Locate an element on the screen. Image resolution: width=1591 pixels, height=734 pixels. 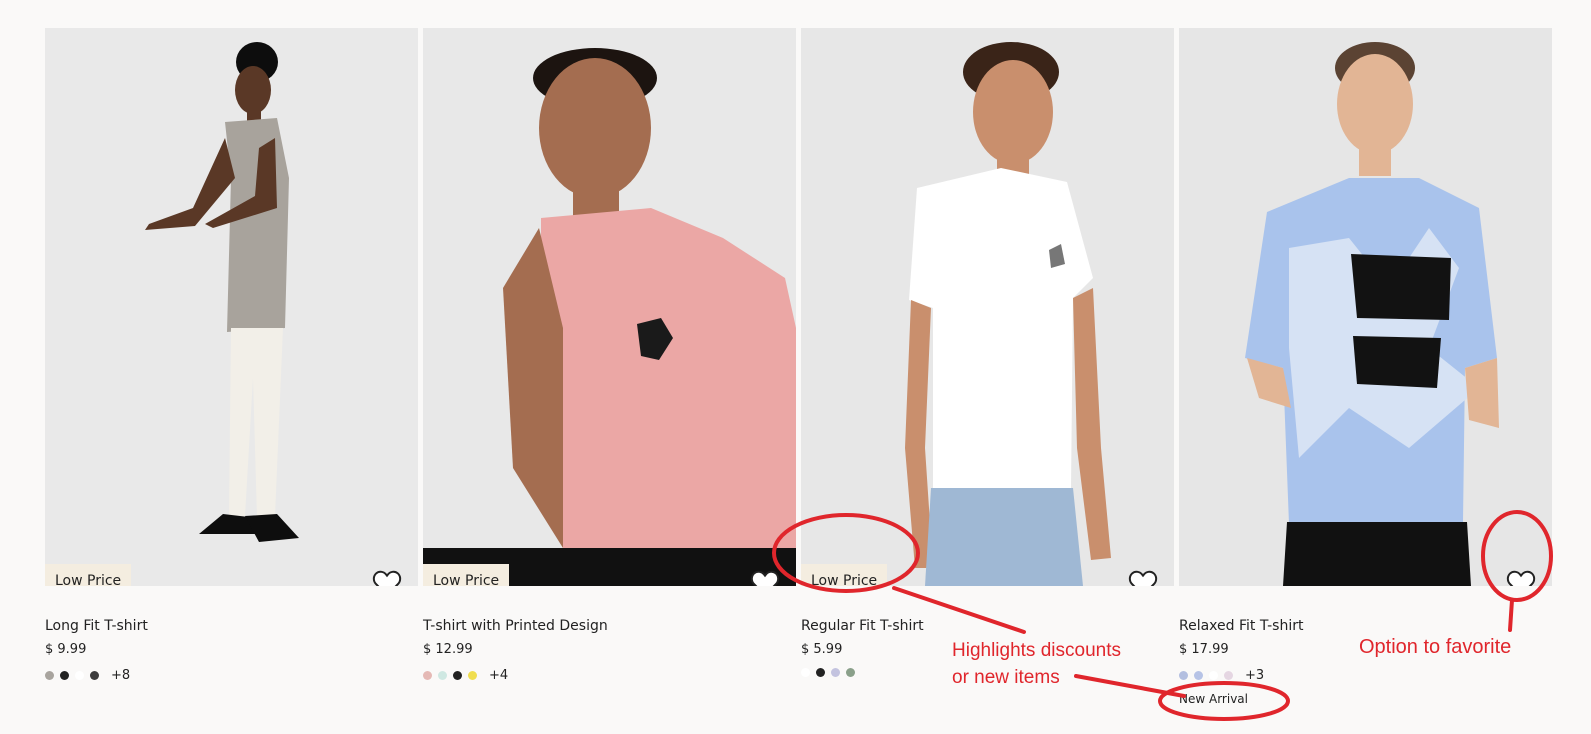
product-price: $ 5.99 is located at coordinates (822, 649).